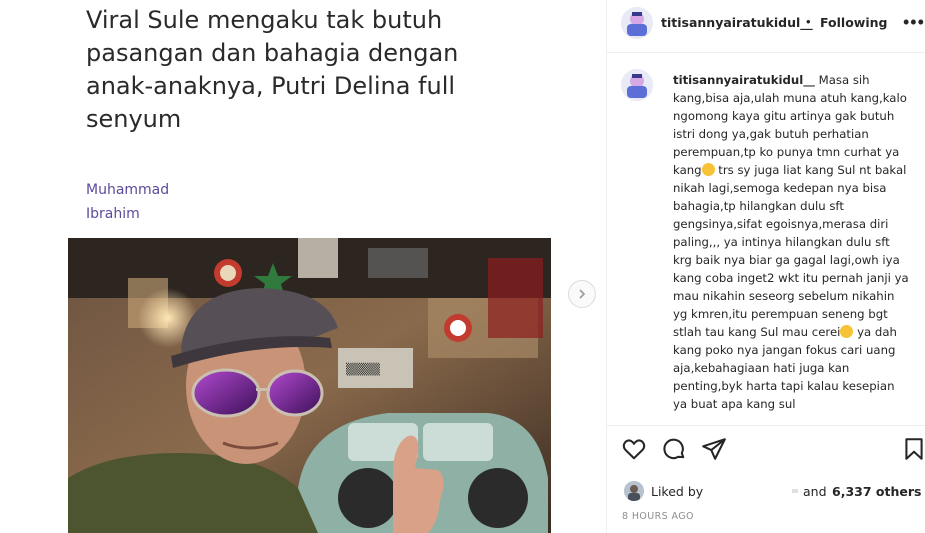 The height and width of the screenshot is (533, 925). I want to click on likes-row: Liked by and 6,337 others, so click(774, 492).